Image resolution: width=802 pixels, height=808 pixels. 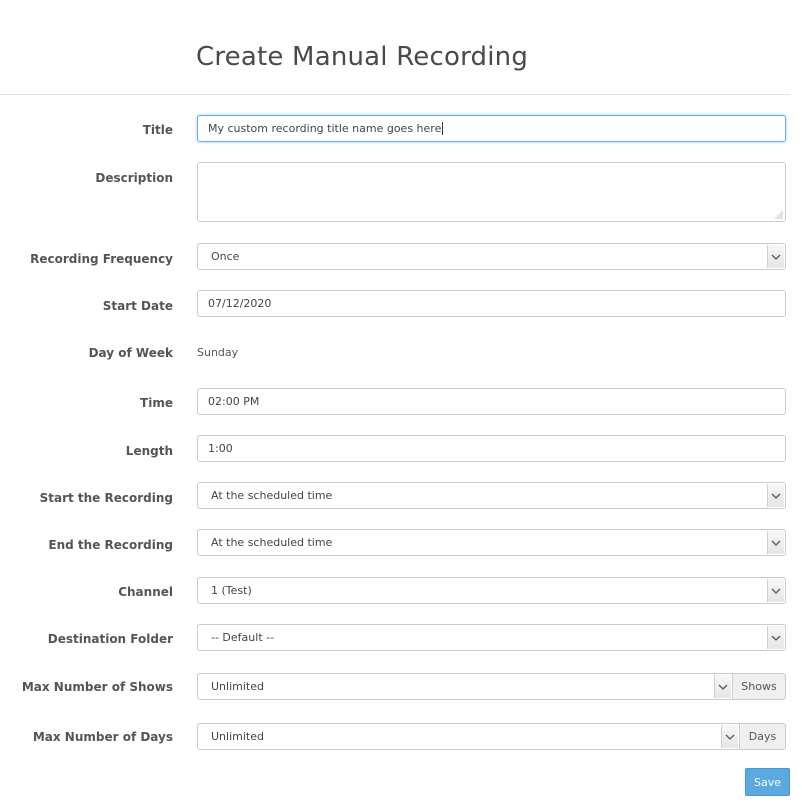 I want to click on day-of-week-label: Day of Week, so click(x=130, y=353).